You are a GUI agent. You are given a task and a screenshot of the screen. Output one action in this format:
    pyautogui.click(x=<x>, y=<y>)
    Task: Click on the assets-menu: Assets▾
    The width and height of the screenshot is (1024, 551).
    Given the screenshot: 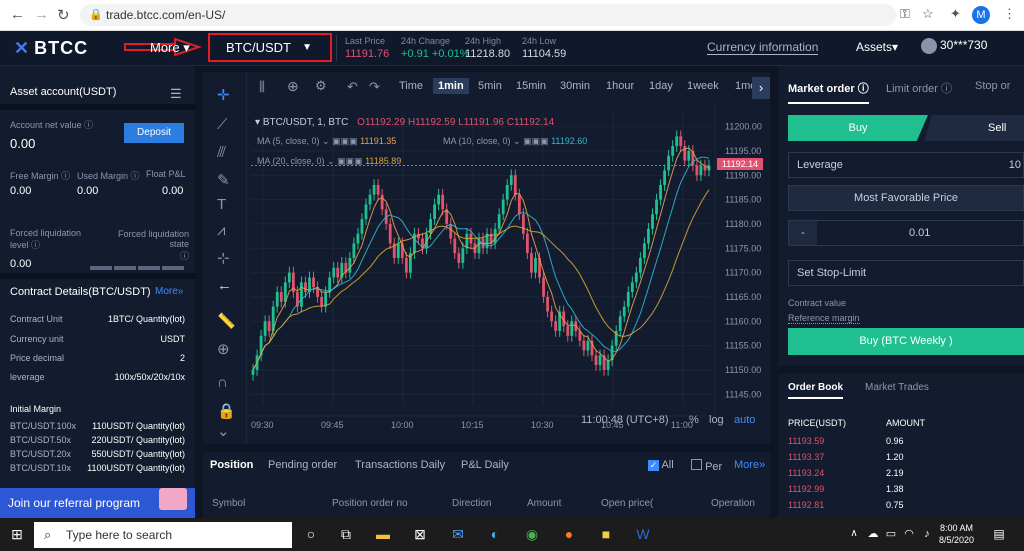 What is the action you would take?
    pyautogui.click(x=877, y=47)
    